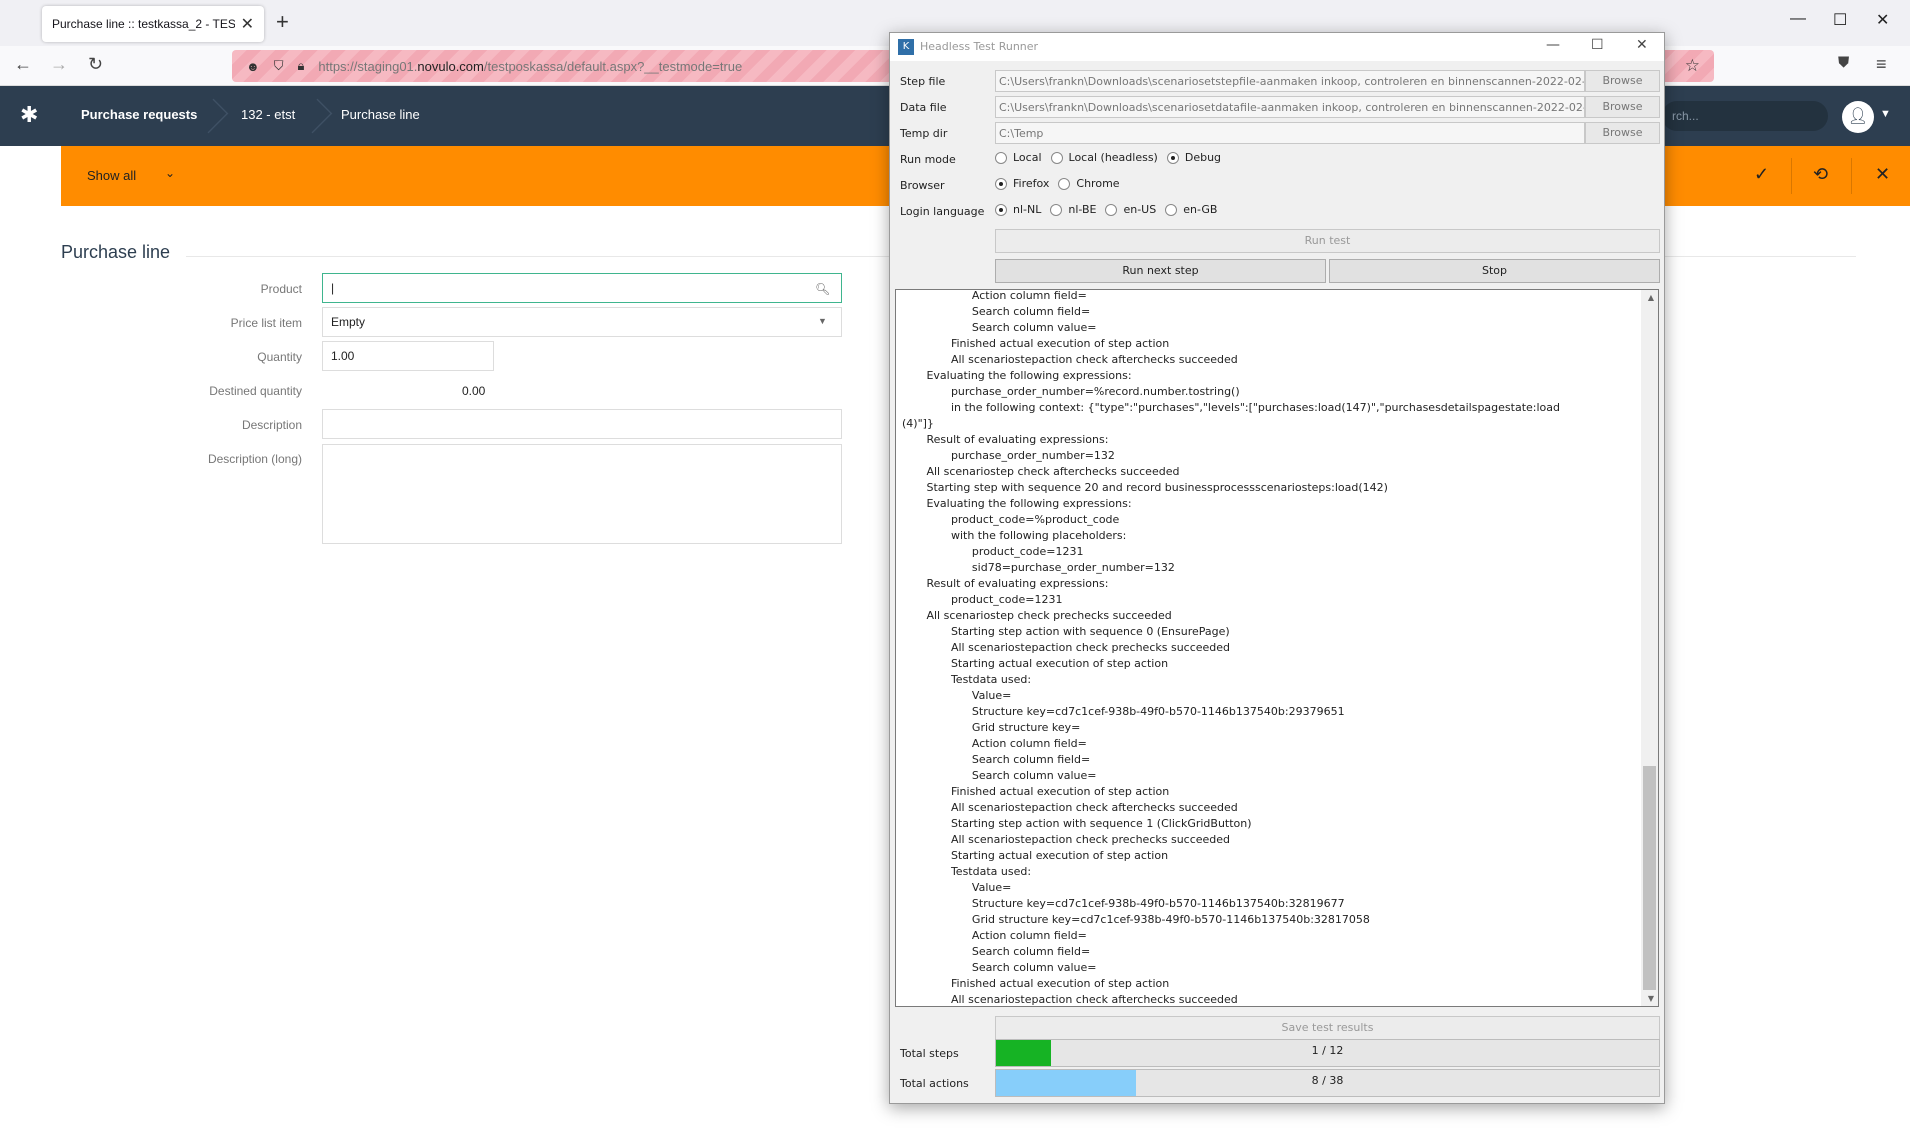 This screenshot has height=1145, width=1910. I want to click on total-steps-label: Total steps, so click(929, 1053).